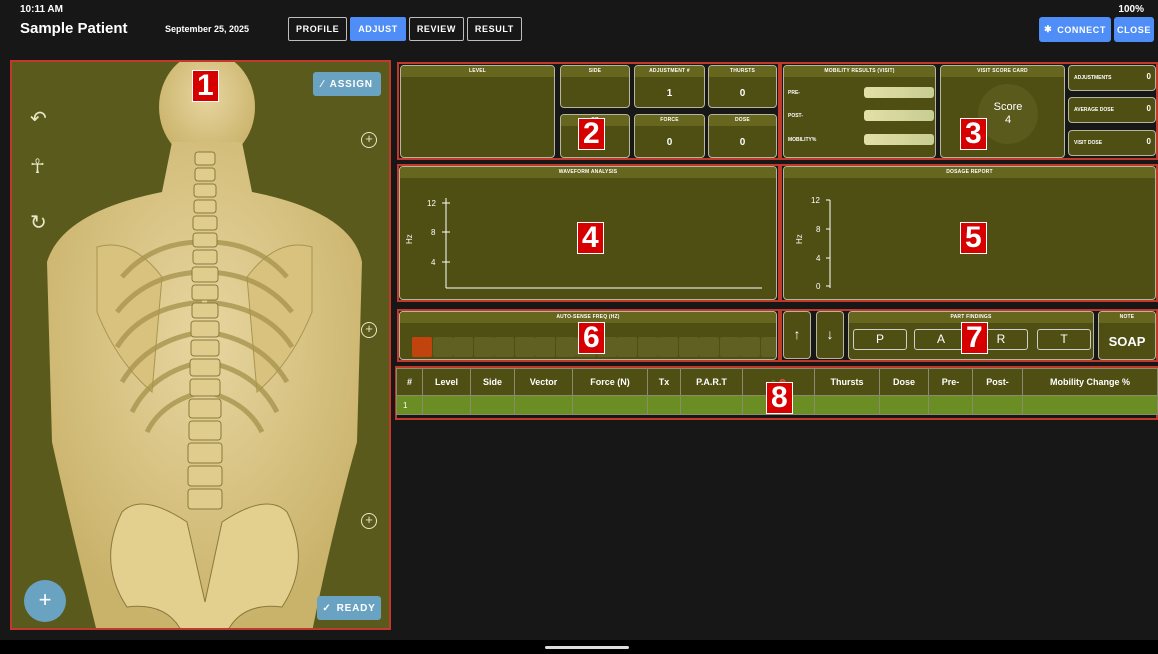 The image size is (1158, 654). What do you see at coordinates (409, 239) in the screenshot?
I see `waveform-ylabel: Hz` at bounding box center [409, 239].